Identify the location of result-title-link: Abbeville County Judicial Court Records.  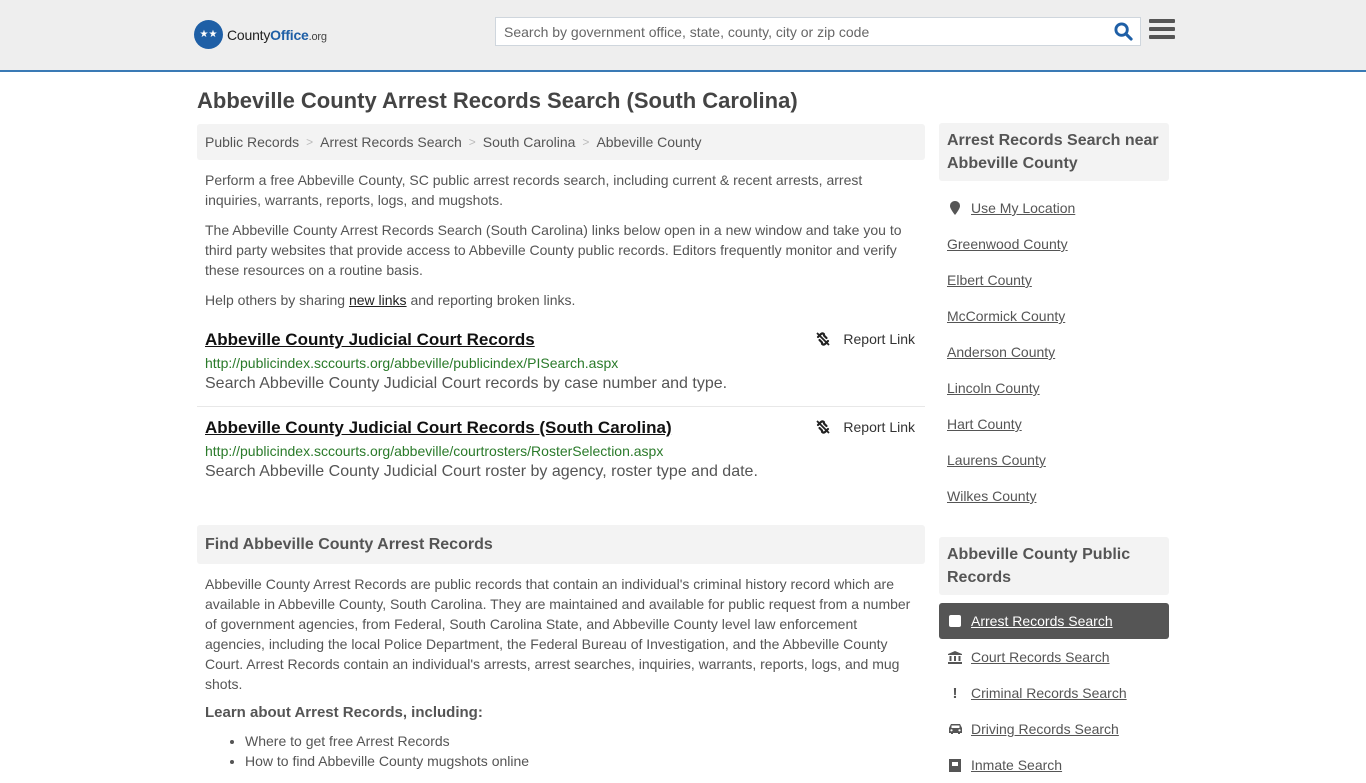
(561, 340).